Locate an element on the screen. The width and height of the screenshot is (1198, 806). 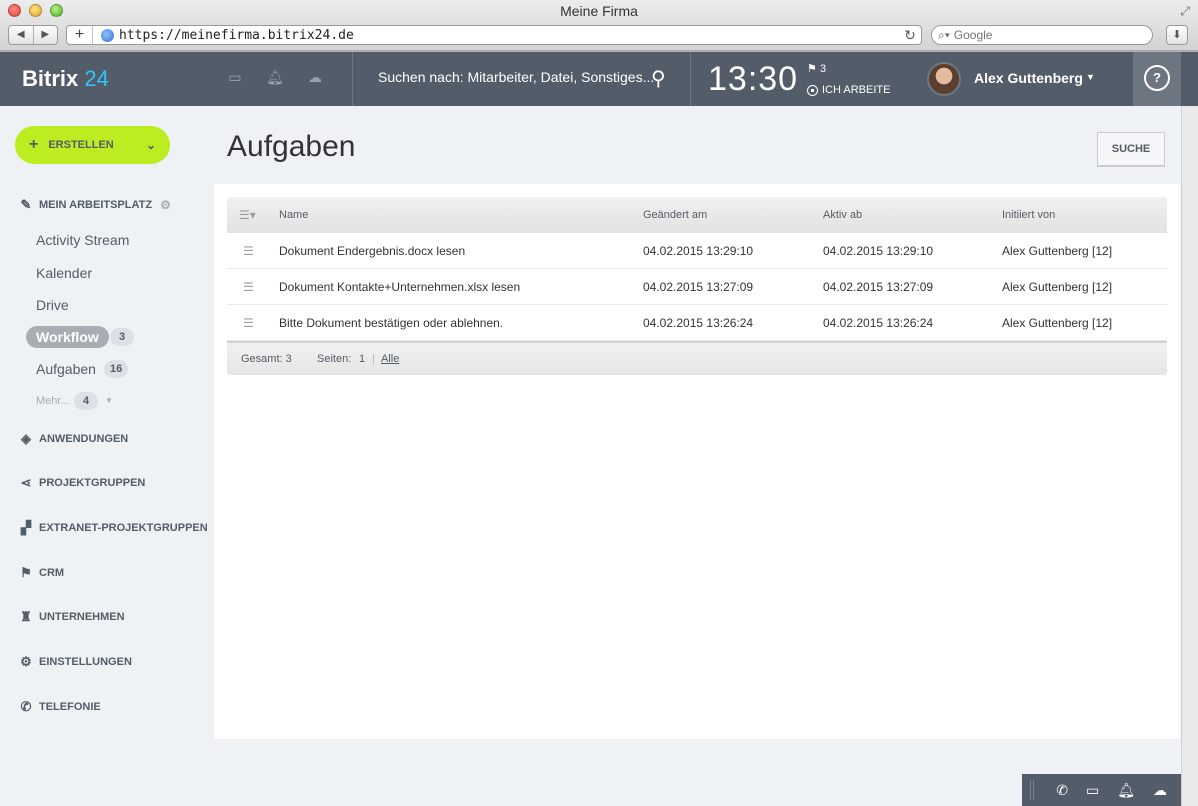
status-label: ICH ARBEITE is located at coordinates (856, 90).